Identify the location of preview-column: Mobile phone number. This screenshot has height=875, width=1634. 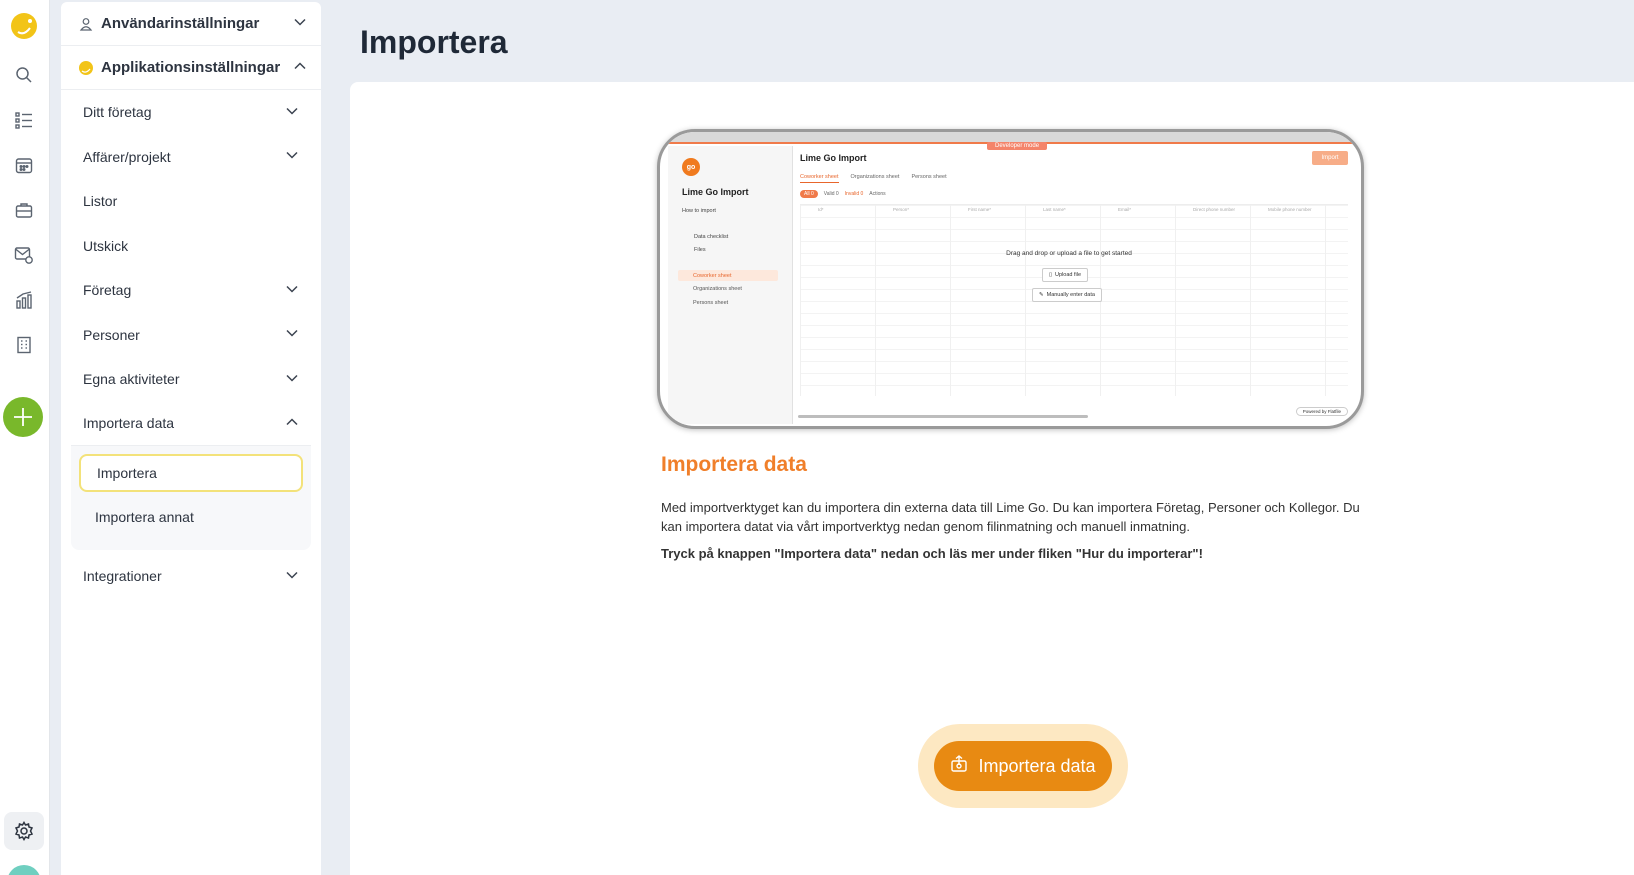
(1290, 209).